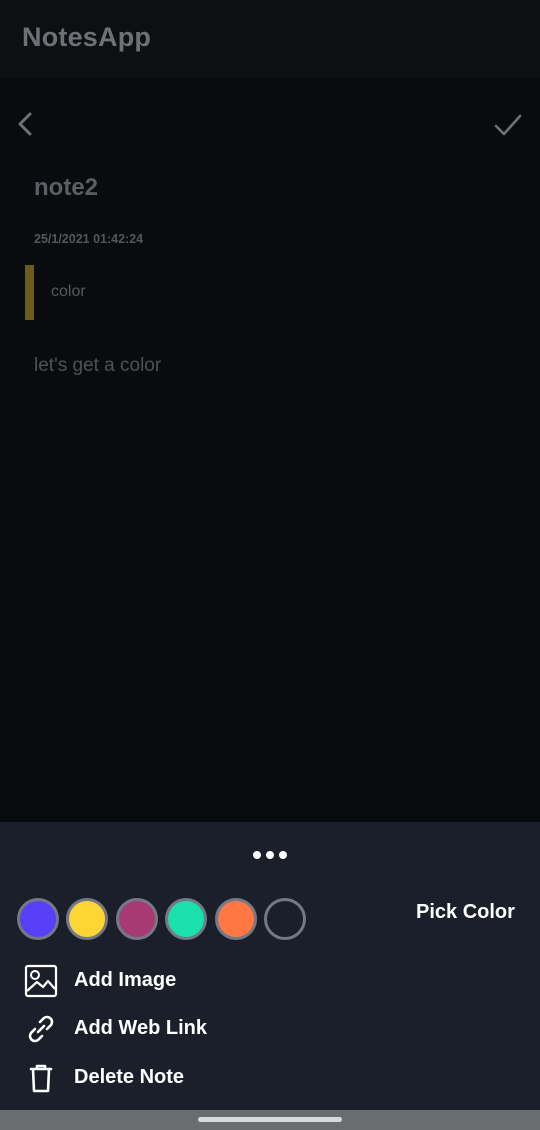 This screenshot has height=1130, width=540. I want to click on color-option-purple, so click(38, 919).